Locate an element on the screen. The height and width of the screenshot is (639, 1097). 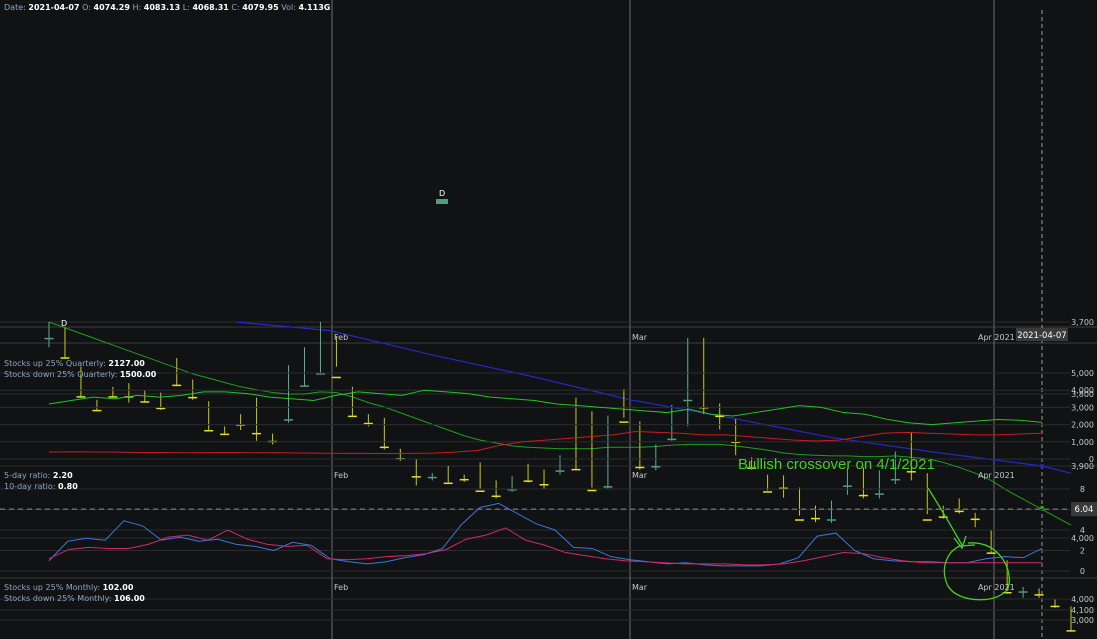
annotation-arrow is located at coordinates (945, 516).